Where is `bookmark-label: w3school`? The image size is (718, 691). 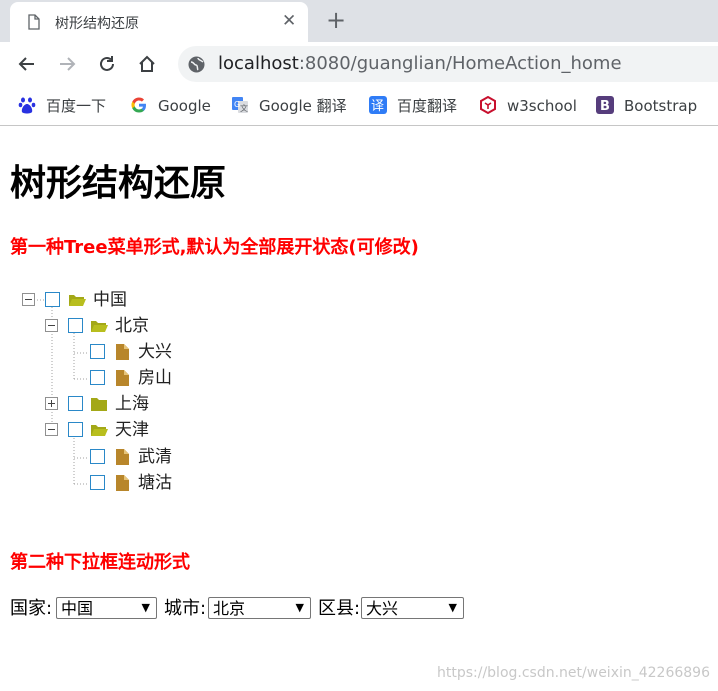
bookmark-label: w3school is located at coordinates (542, 106).